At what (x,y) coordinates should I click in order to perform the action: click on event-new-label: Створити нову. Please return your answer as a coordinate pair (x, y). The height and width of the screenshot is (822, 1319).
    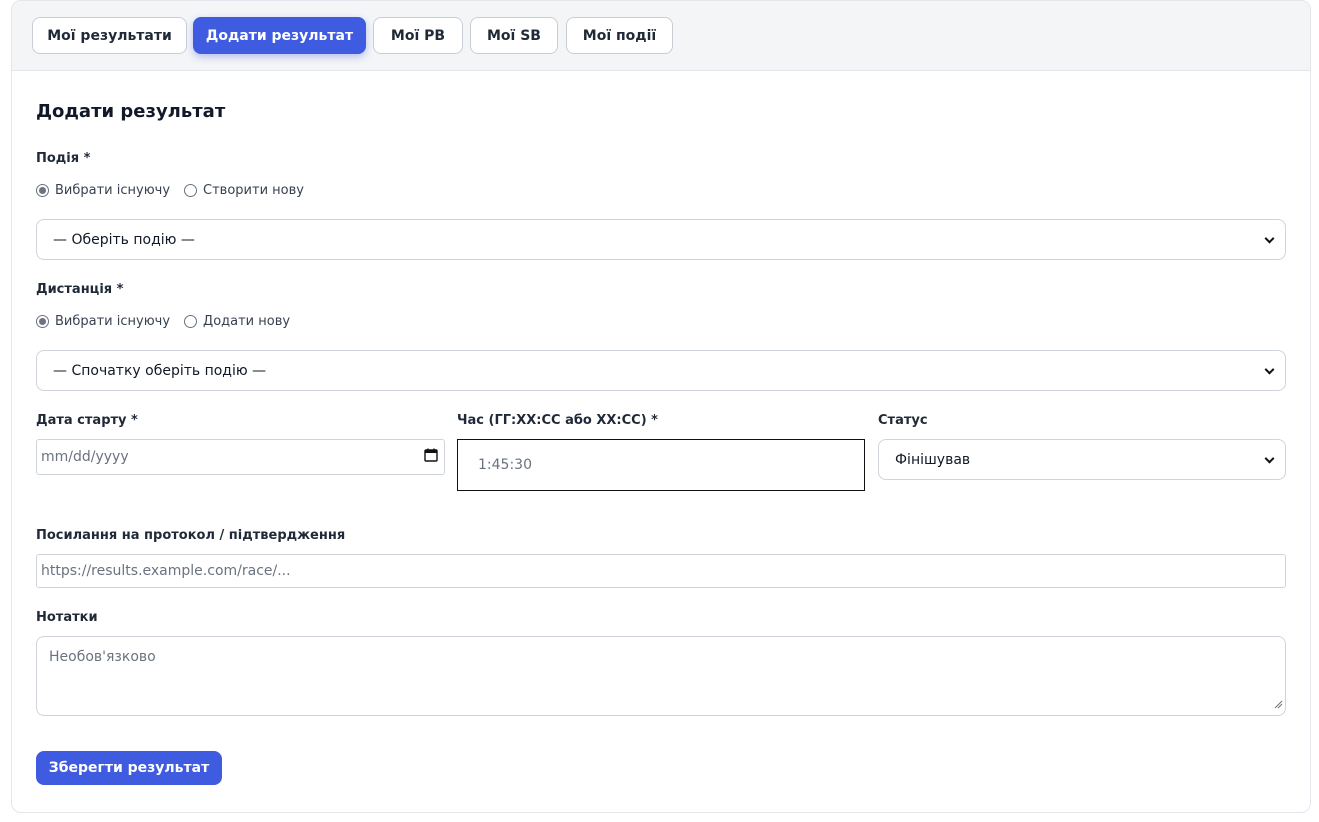
    Looking at the image, I should click on (253, 190).